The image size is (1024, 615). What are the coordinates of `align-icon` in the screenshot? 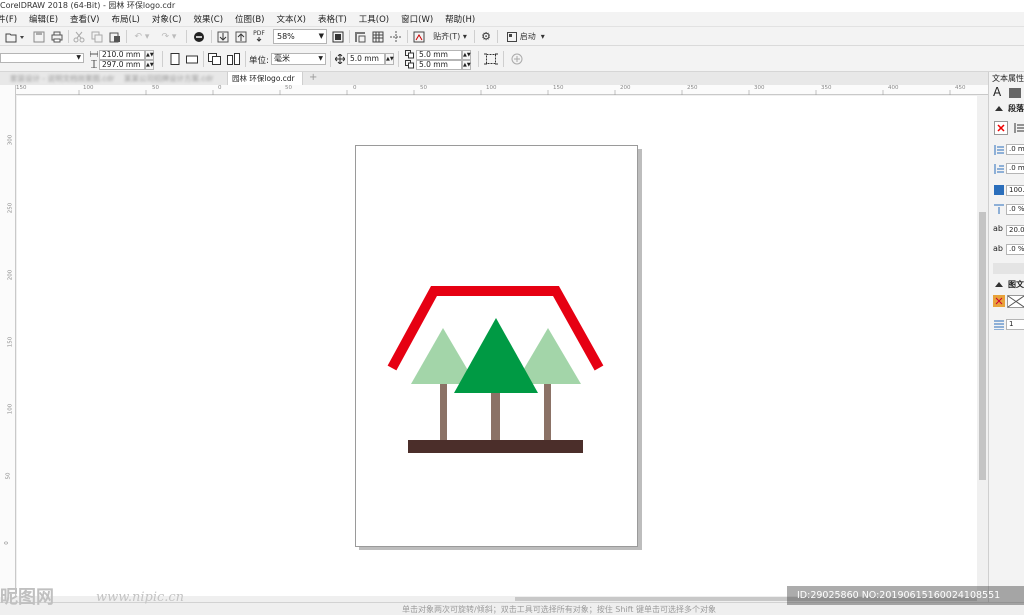 It's located at (1019, 128).